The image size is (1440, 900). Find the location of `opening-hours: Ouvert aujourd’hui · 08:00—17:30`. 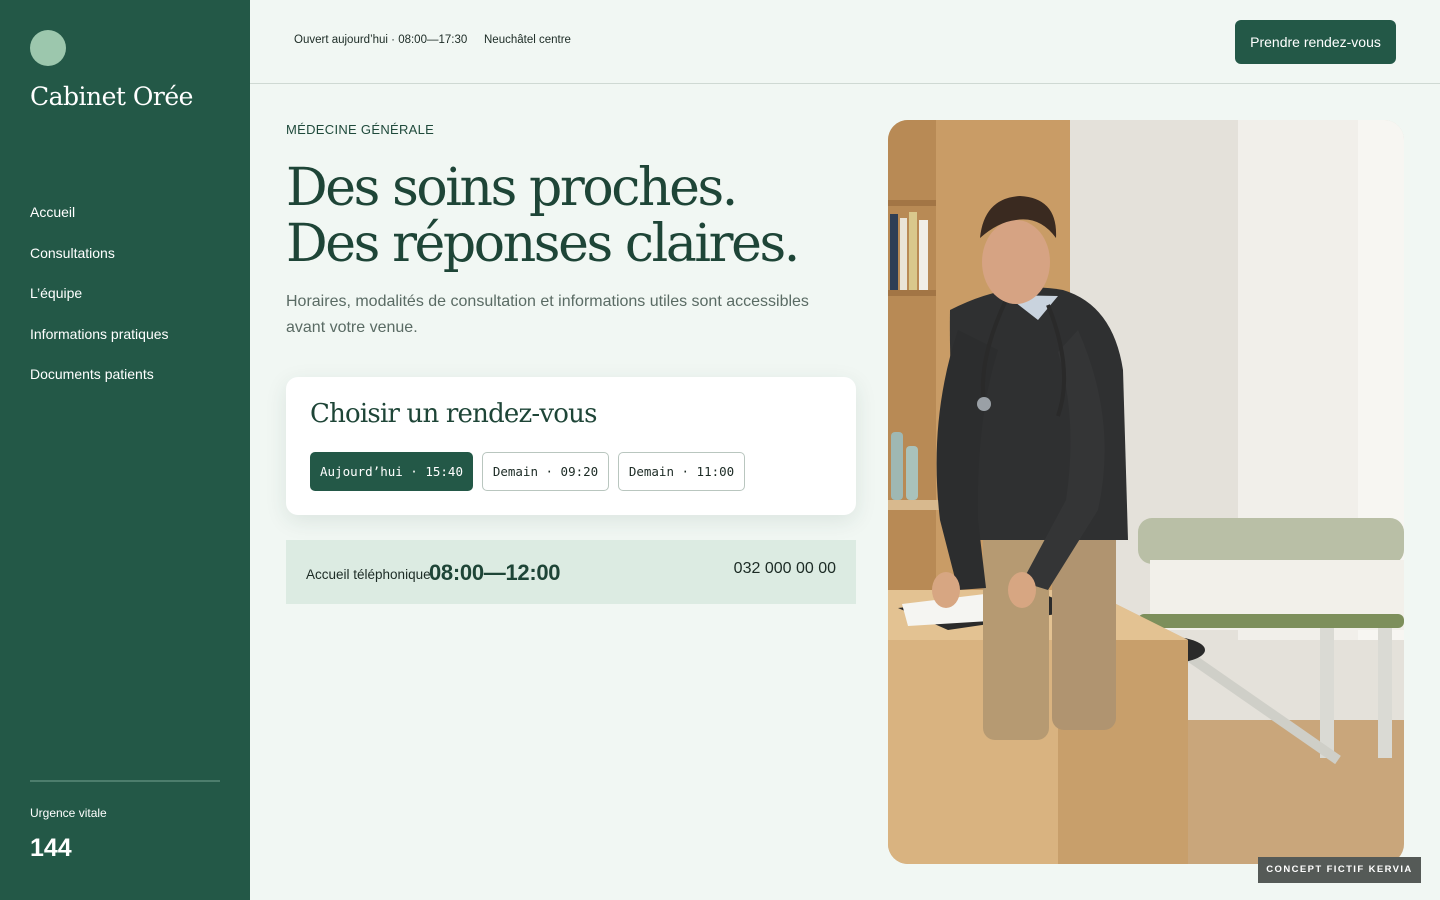

opening-hours: Ouvert aujourd’hui · 08:00—17:30 is located at coordinates (381, 40).